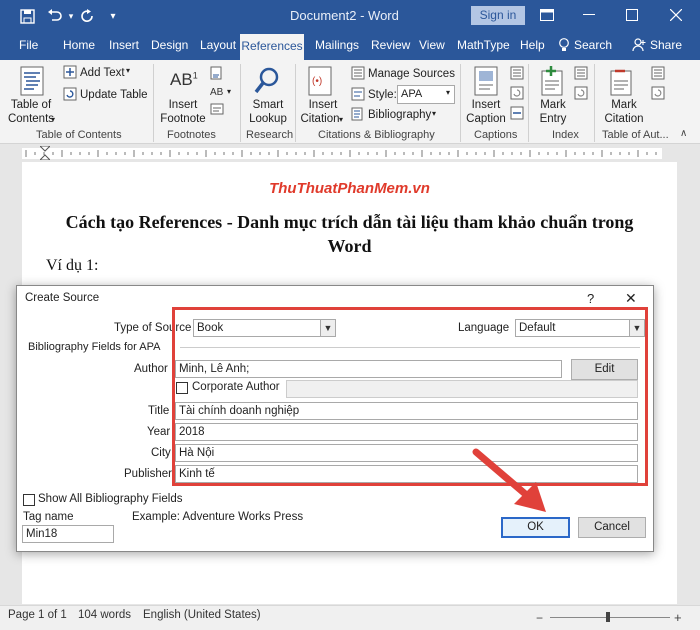 This screenshot has width=700, height=630. Describe the element at coordinates (104, 615) in the screenshot. I see `word-count: 104 words` at that location.